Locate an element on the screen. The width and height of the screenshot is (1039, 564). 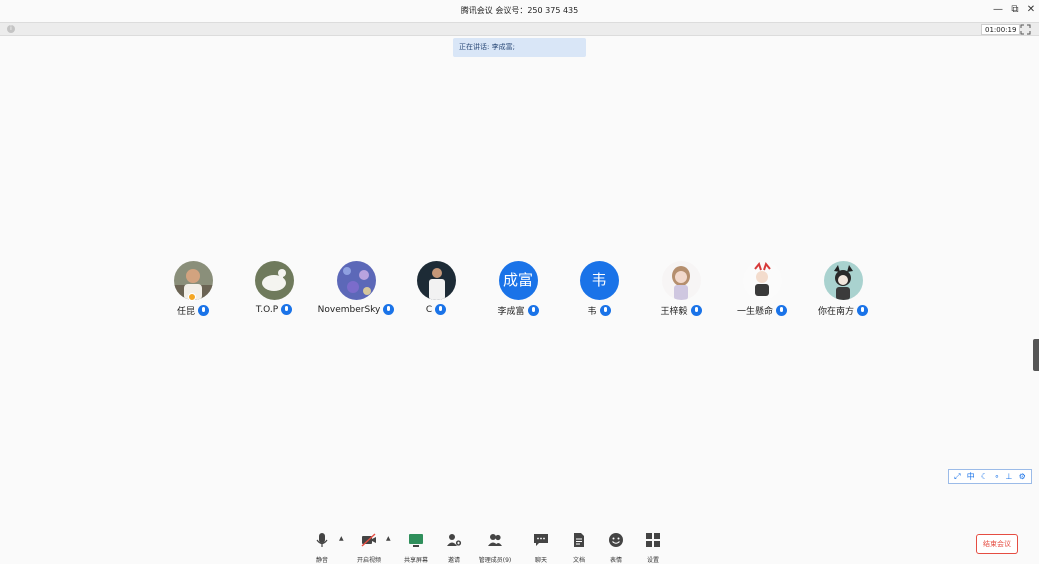
participant-tile: 一生懸命 is located at coordinates (762, 289).